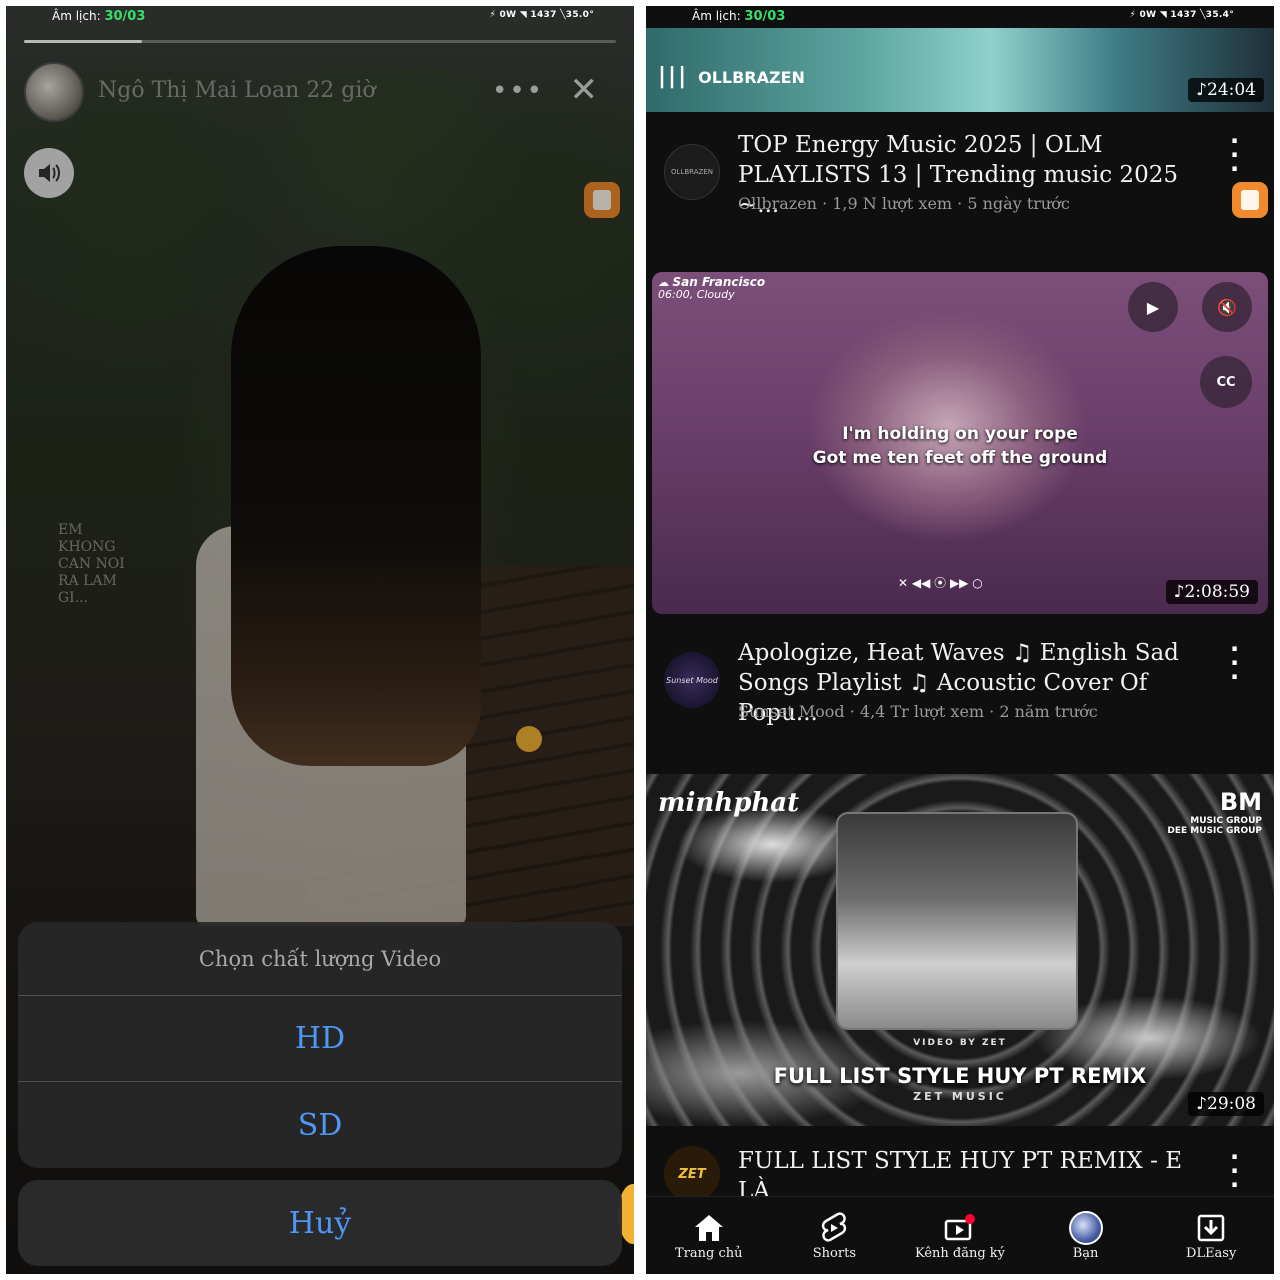 The height and width of the screenshot is (1280, 1280). Describe the element at coordinates (1085, 1228) in the screenshot. I see `profile-avatar` at that location.